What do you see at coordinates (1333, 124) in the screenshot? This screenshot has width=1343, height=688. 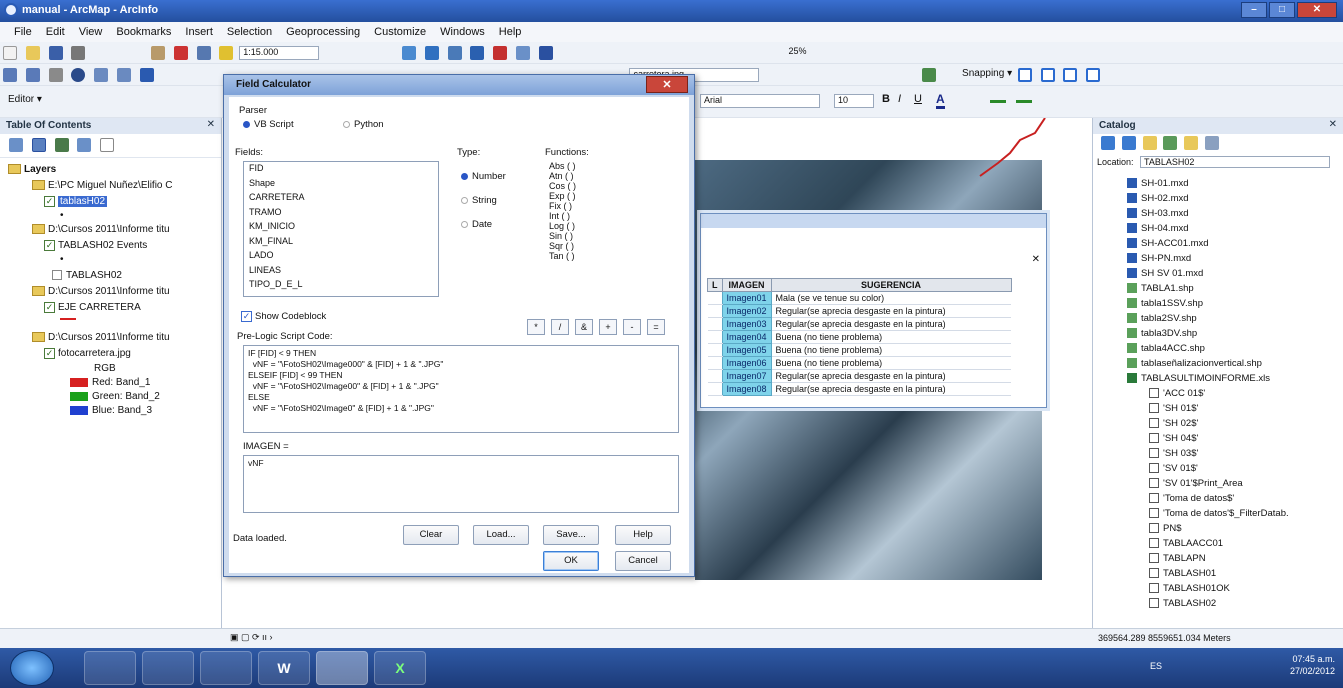 I see `catalog-close-icon: ✕` at bounding box center [1333, 124].